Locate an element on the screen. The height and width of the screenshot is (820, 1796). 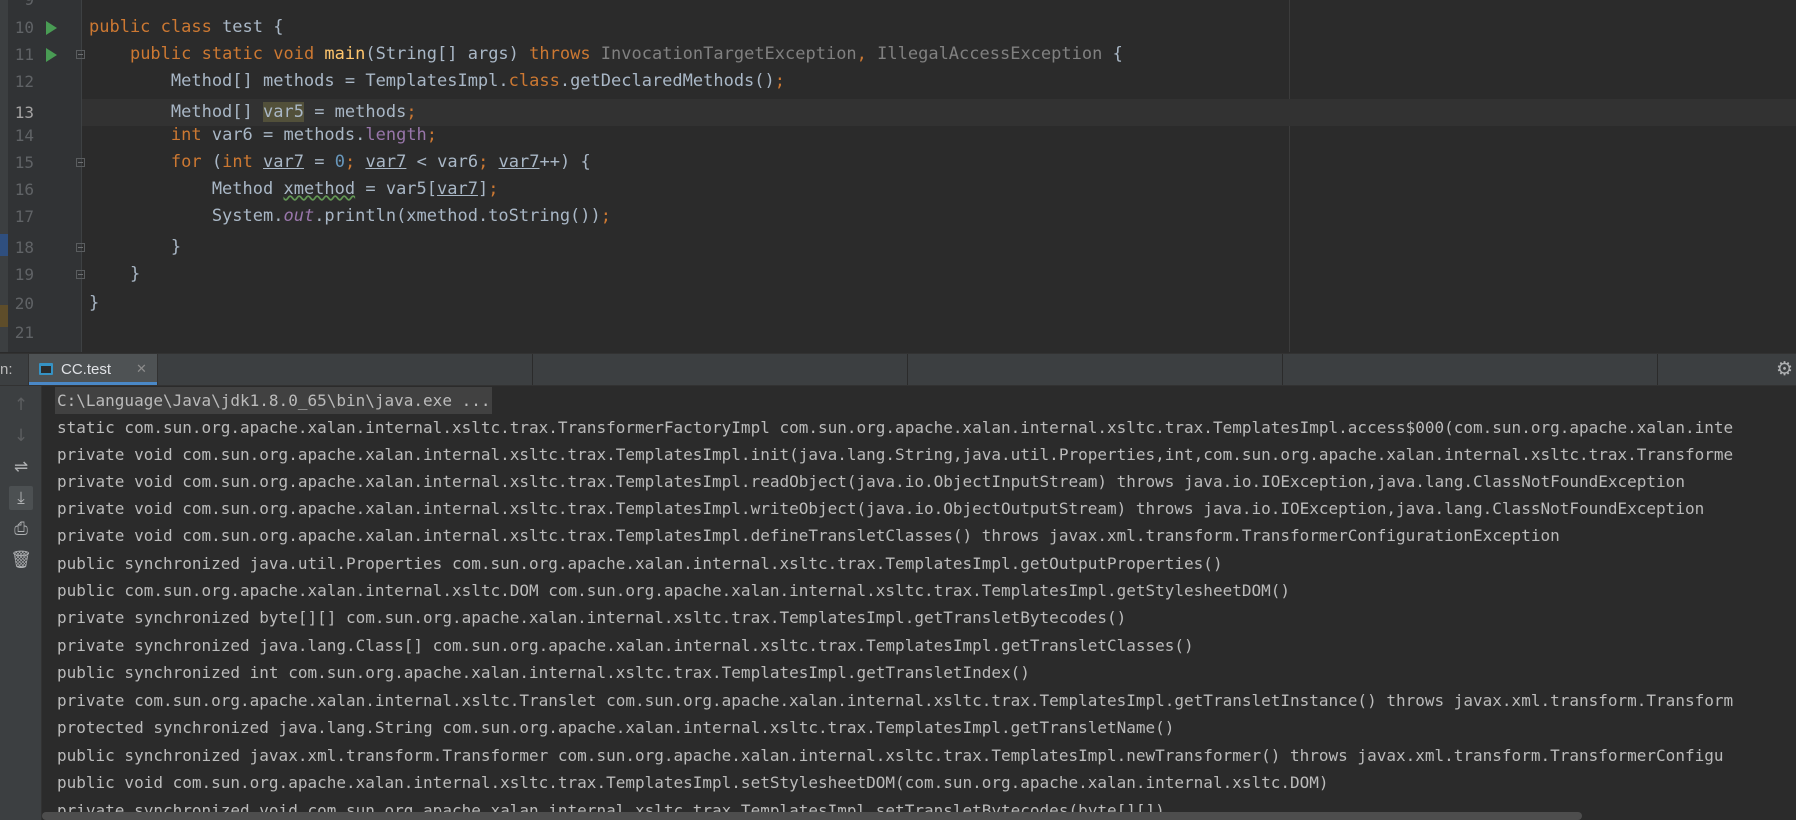
line-number: 11 is located at coordinates (24, 54).